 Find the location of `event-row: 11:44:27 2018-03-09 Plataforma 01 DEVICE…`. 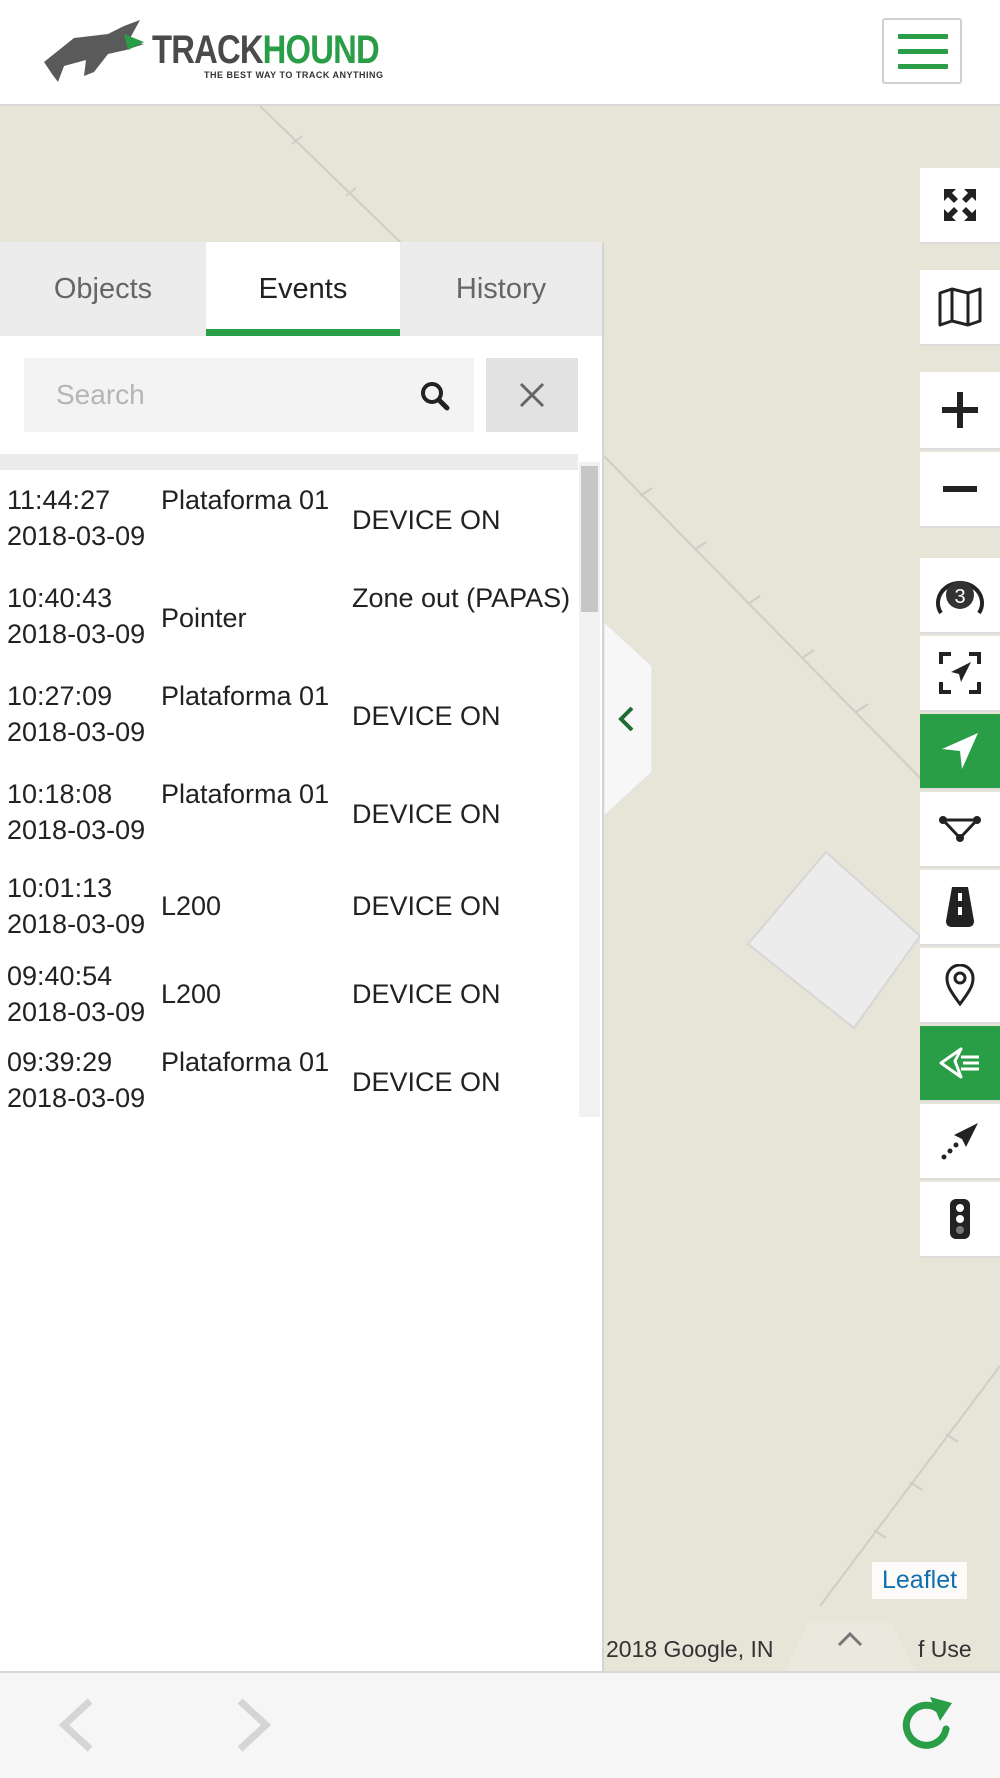

event-row: 11:44:27 2018-03-09 Plataforma 01 DEVICE… is located at coordinates (290, 528).